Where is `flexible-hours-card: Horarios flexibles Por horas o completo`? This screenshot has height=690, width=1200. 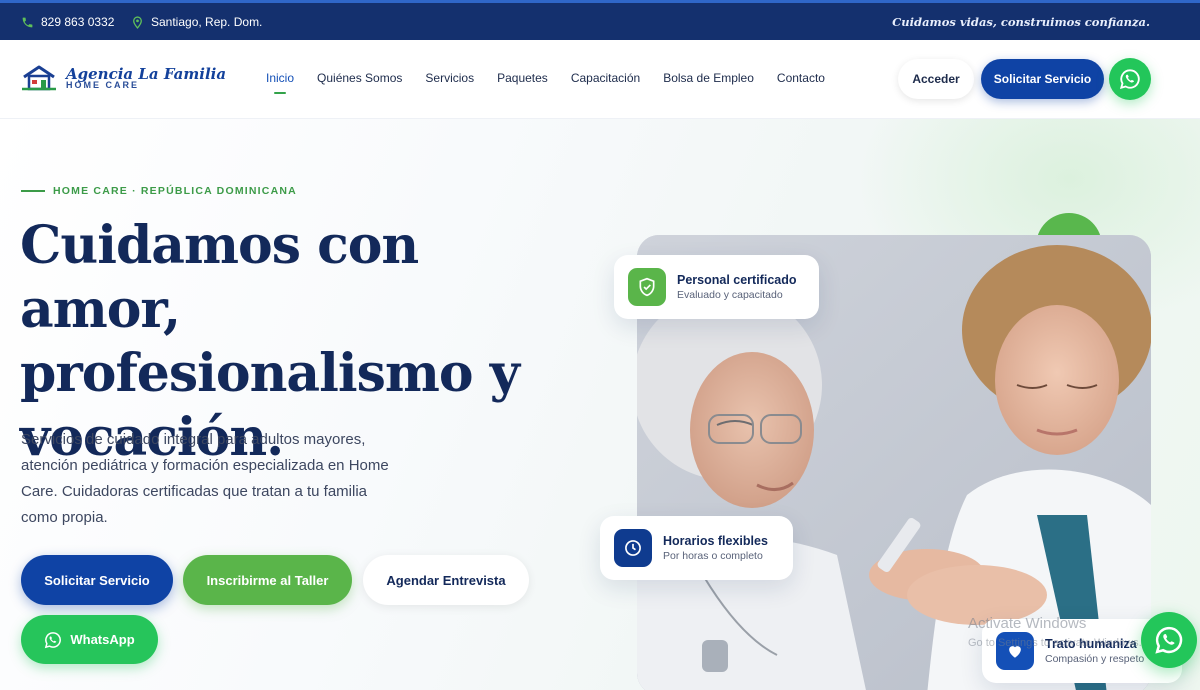
flexible-hours-card: Horarios flexibles Por horas o completo is located at coordinates (696, 548).